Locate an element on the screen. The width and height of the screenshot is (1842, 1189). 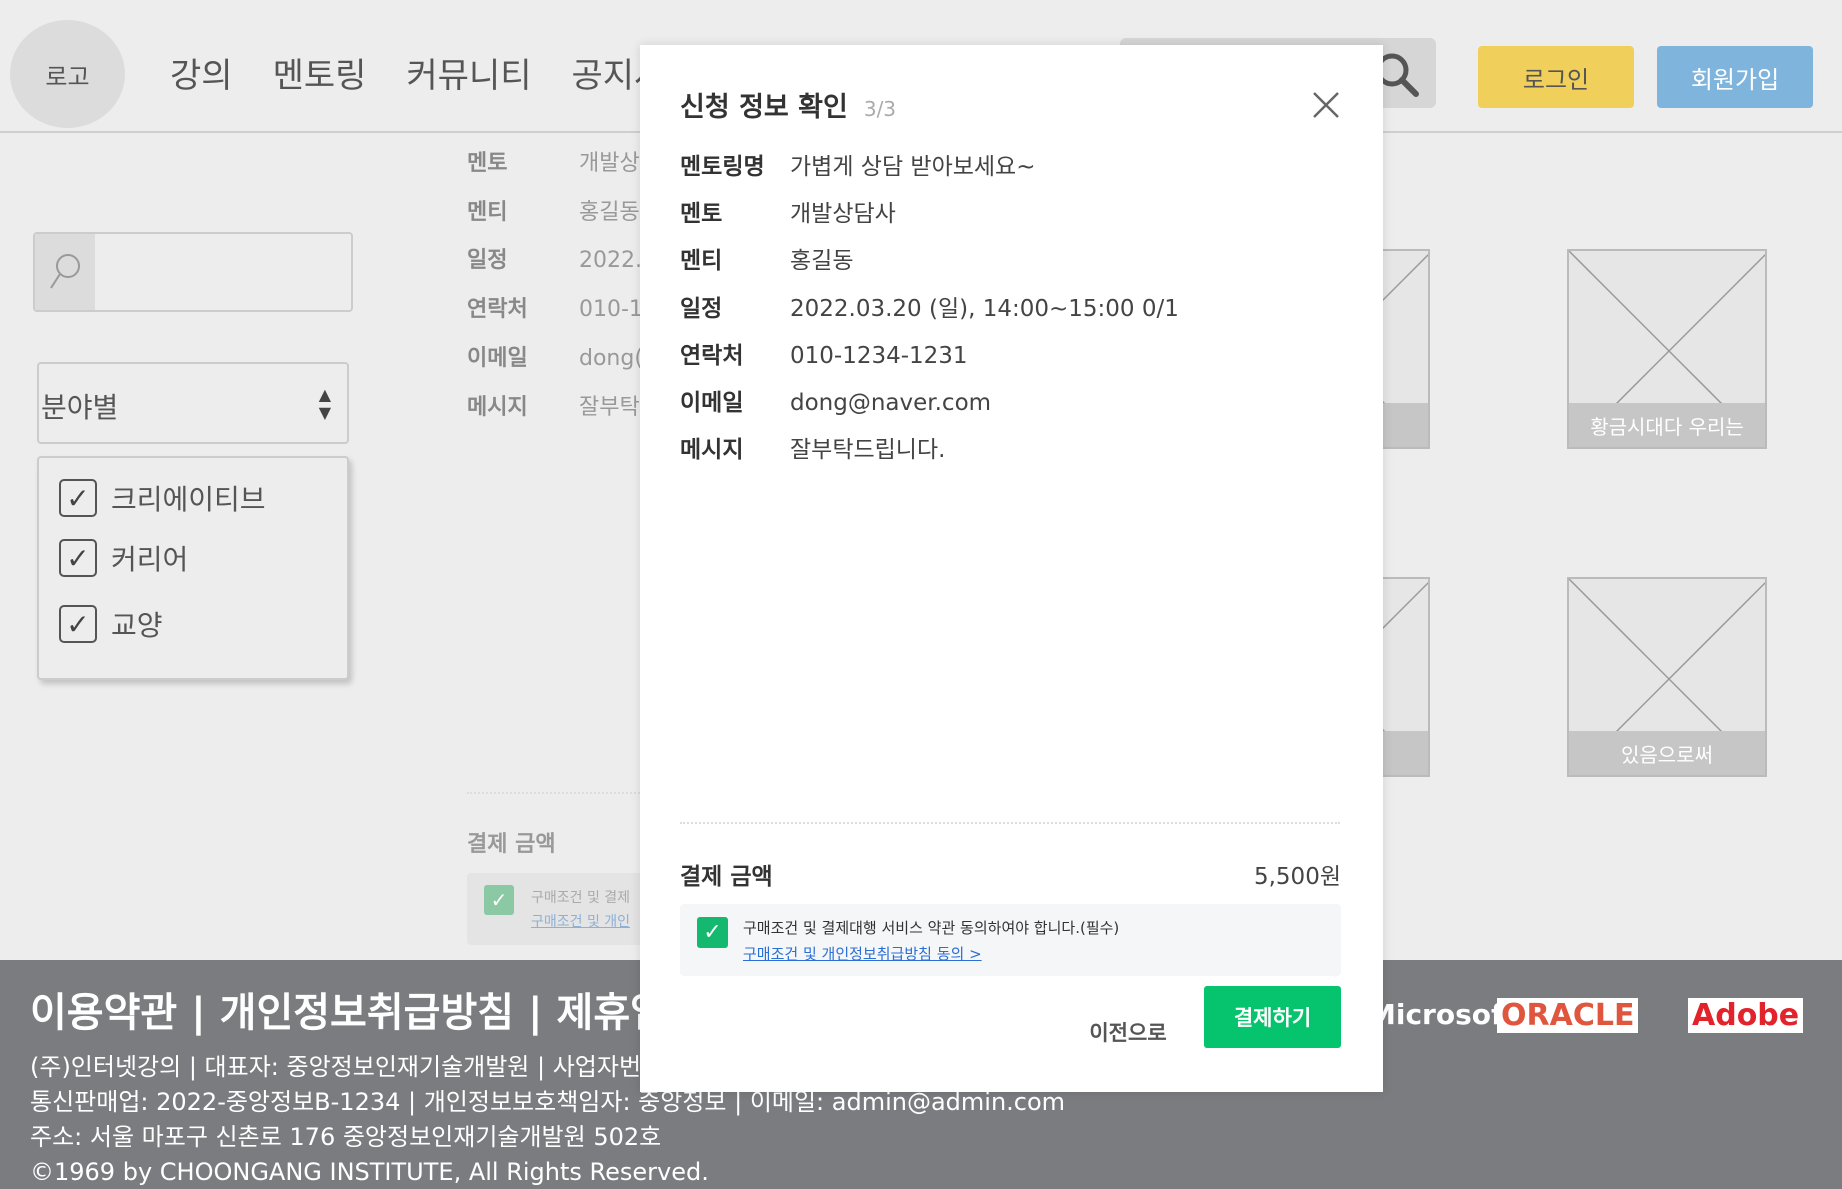
bg-value: dong( is located at coordinates (611, 358).